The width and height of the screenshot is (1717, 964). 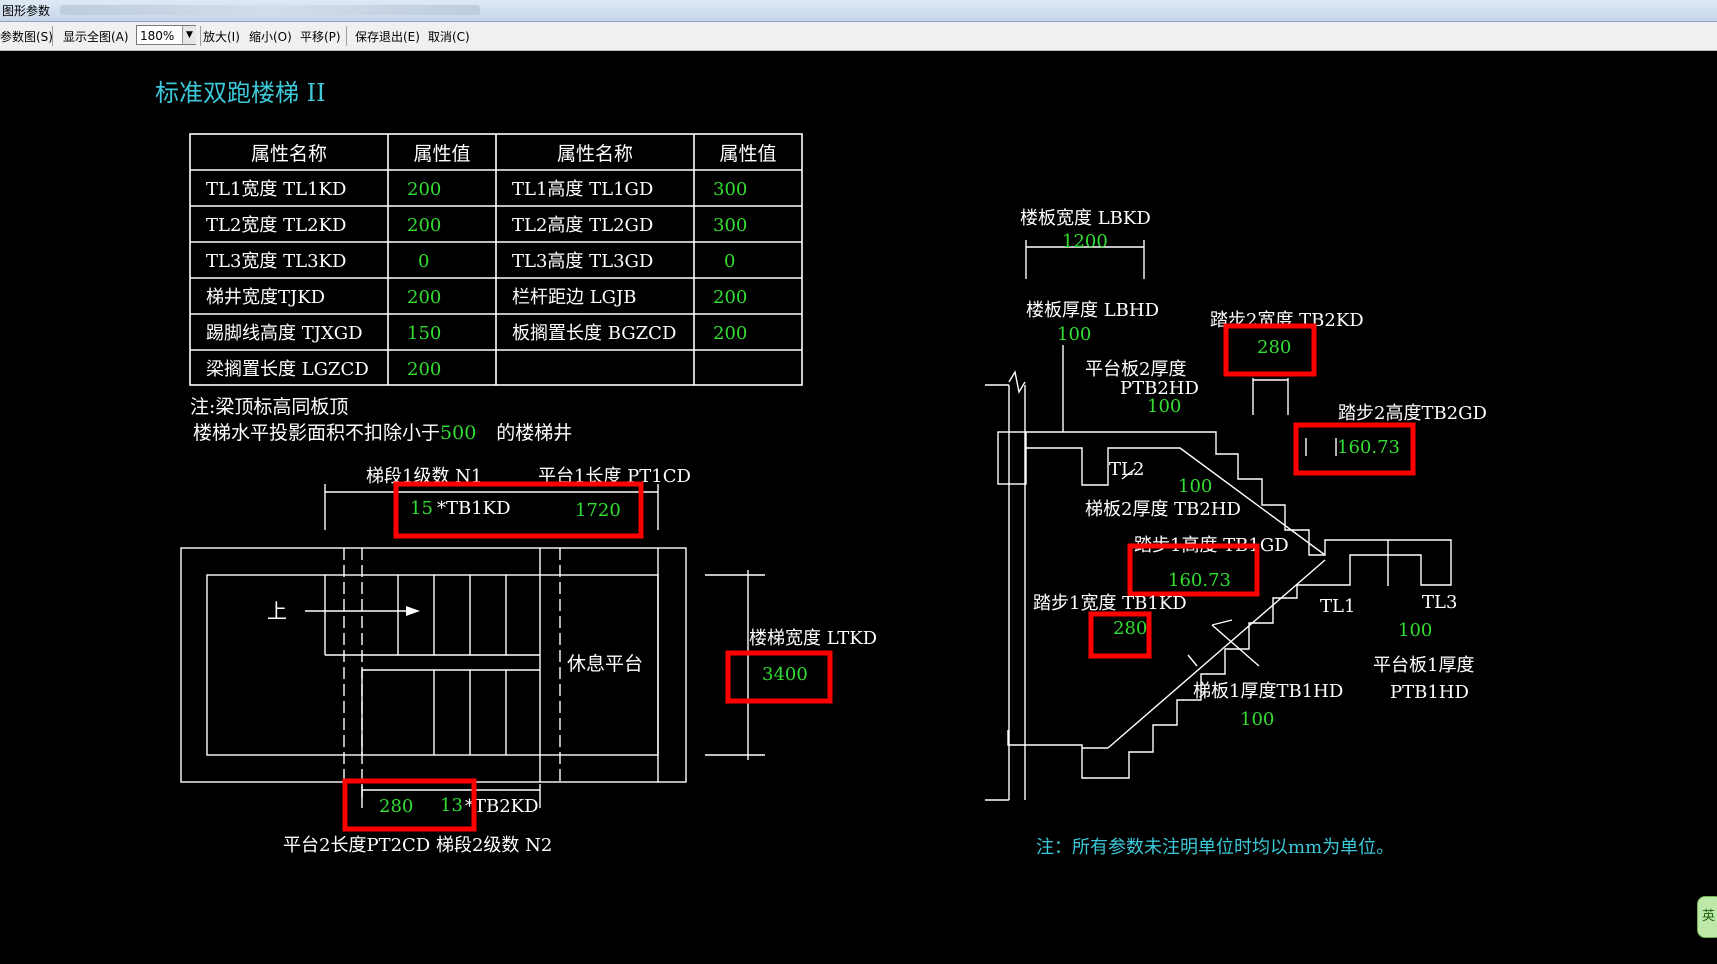 What do you see at coordinates (276, 189) in the screenshot?
I see `table-cell: TL1宽度 TL1KD` at bounding box center [276, 189].